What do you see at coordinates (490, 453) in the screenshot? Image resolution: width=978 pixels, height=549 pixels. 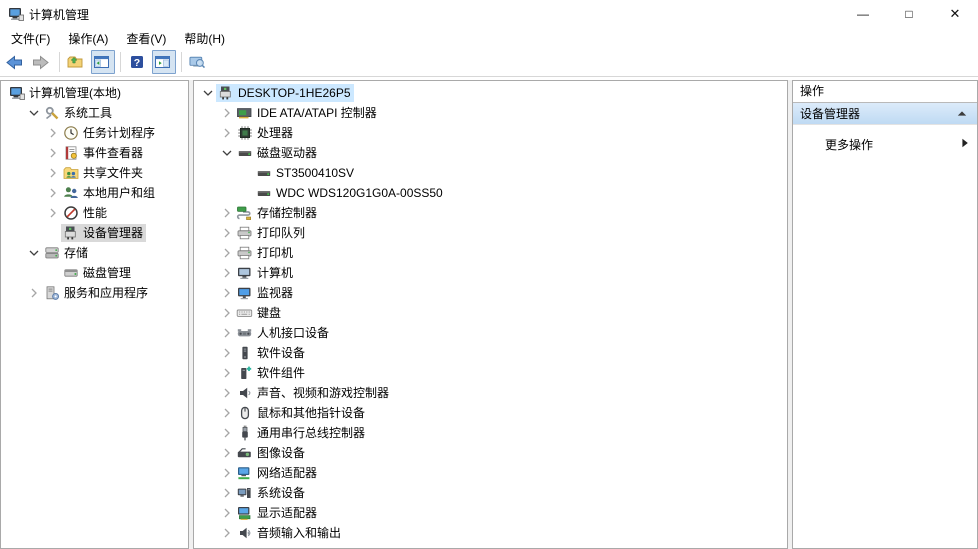 I see `tree-item: 图像设备` at bounding box center [490, 453].